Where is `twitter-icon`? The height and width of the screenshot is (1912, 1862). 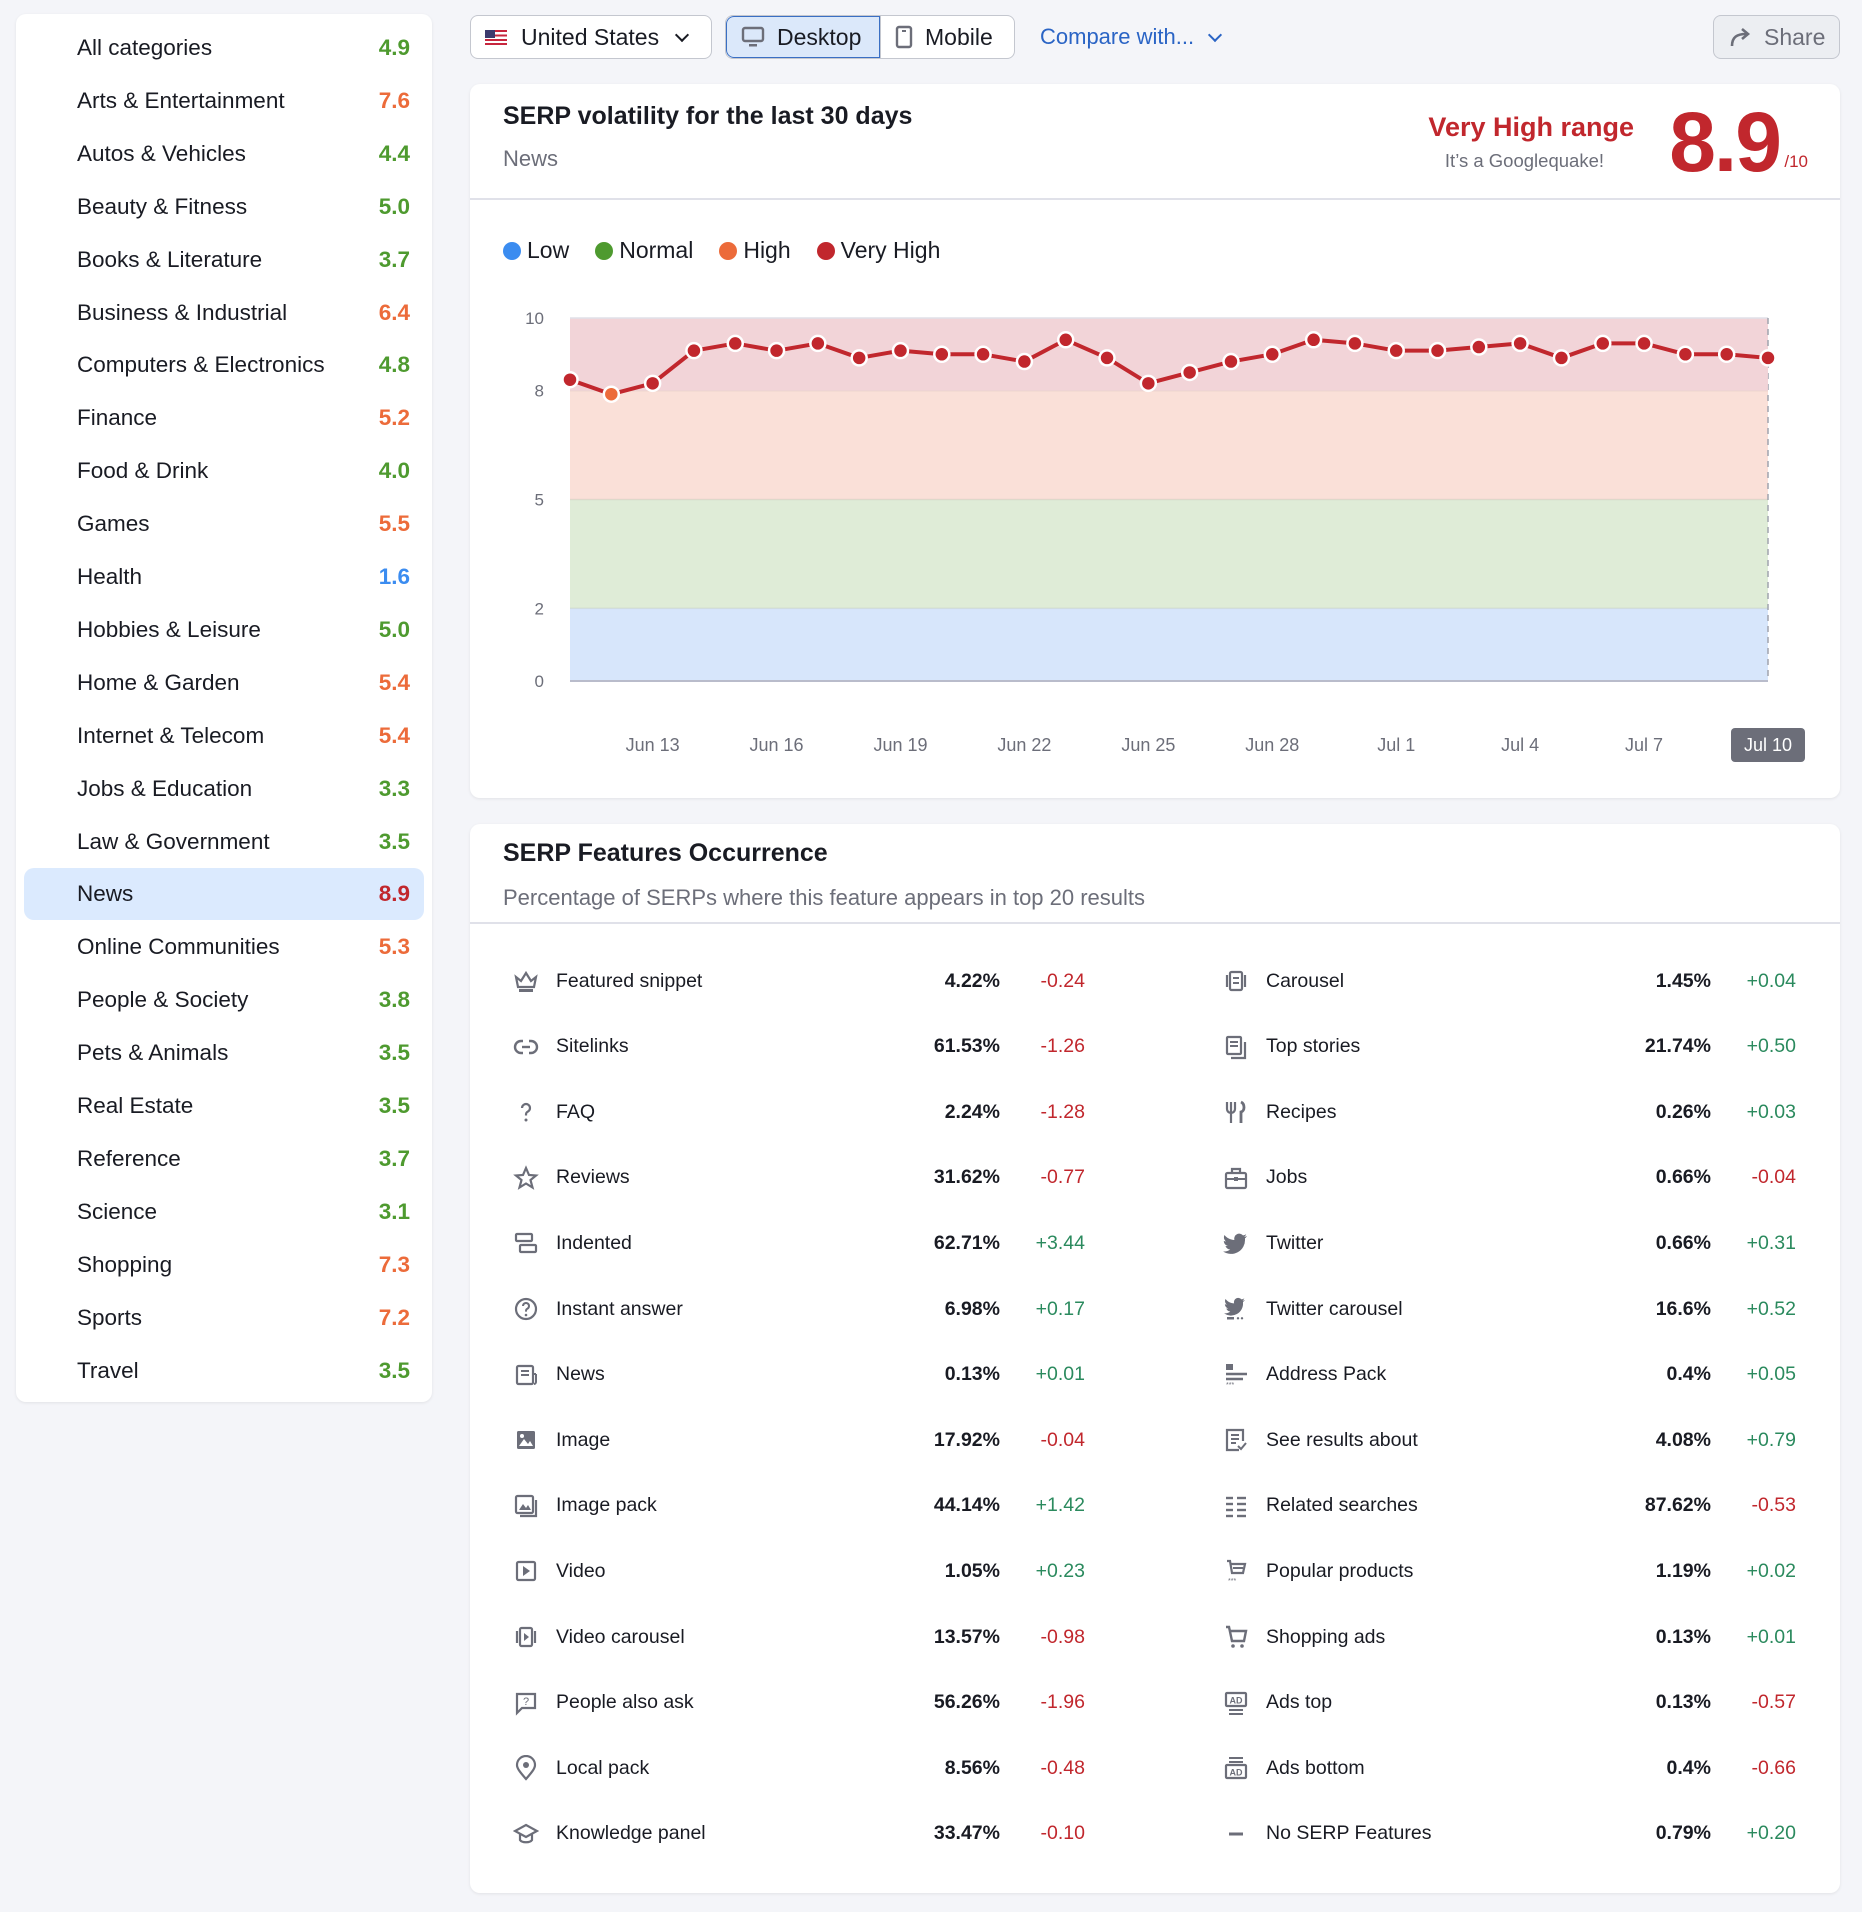
twitter-icon is located at coordinates (1236, 1243).